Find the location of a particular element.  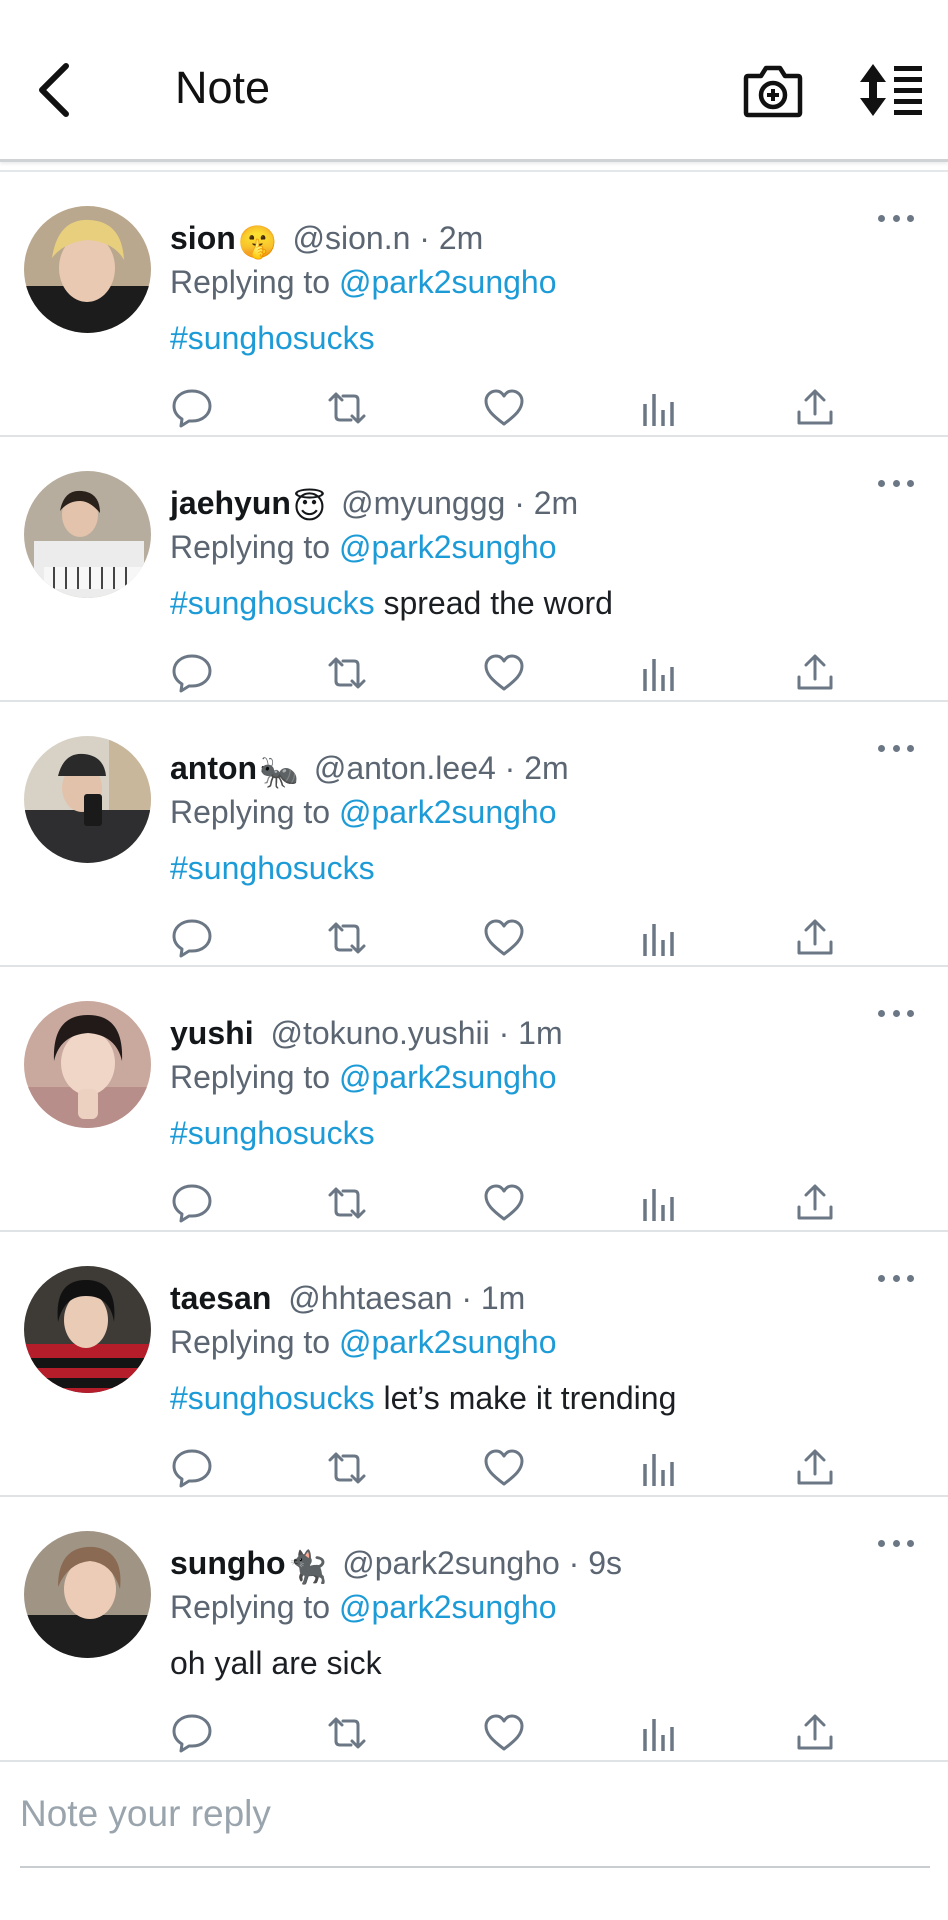

tweet-text: #sunghosucks is located at coordinates (272, 338).